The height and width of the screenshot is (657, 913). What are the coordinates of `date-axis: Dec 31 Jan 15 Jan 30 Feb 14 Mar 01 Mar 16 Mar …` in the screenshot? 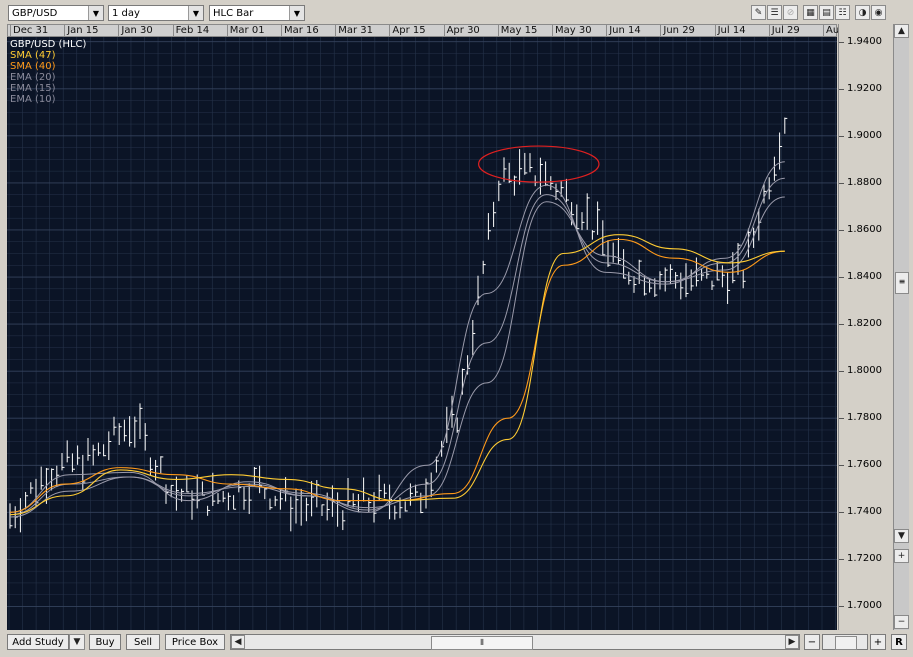 It's located at (426, 30).